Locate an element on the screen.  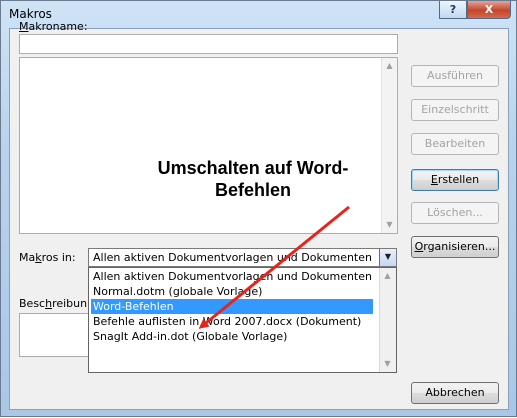
dropdown-option: Normal.dotm (globale Vorlage) is located at coordinates (232, 291).